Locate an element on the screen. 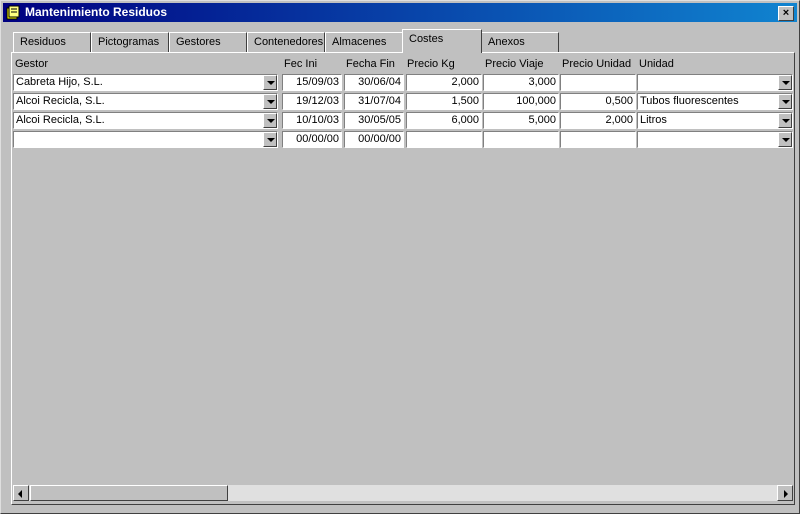 The image size is (800, 514). scroll-right-button is located at coordinates (785, 493).